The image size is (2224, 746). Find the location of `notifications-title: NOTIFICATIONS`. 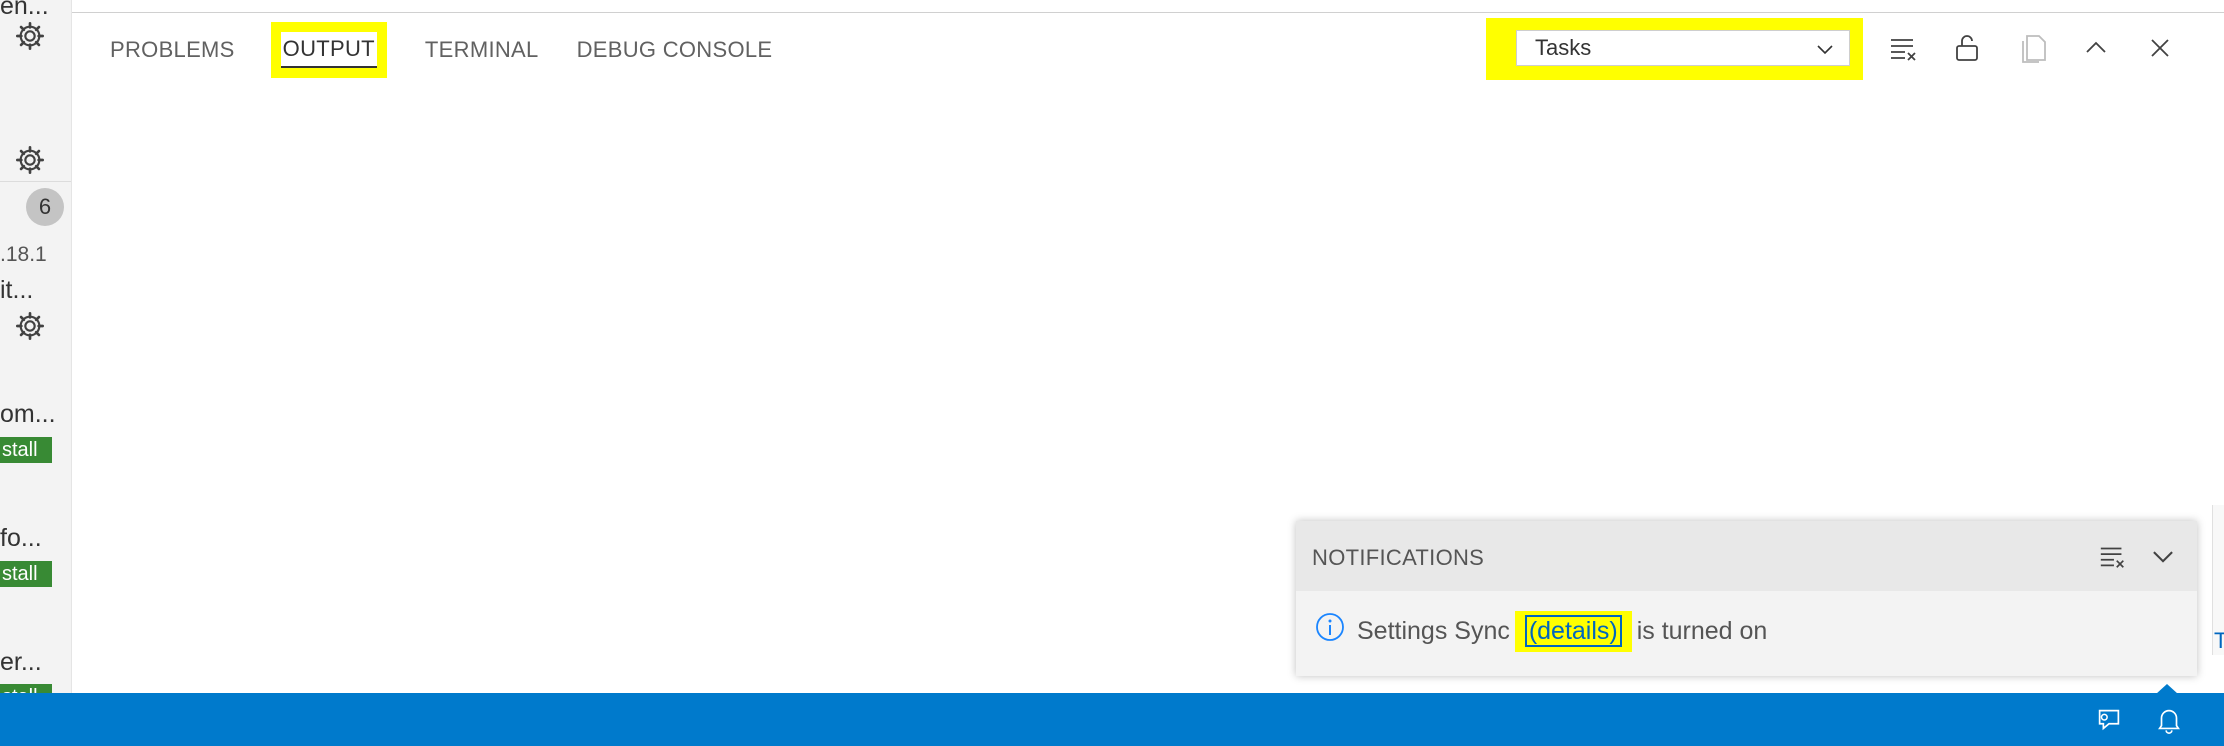

notifications-title: NOTIFICATIONS is located at coordinates (1398, 557).